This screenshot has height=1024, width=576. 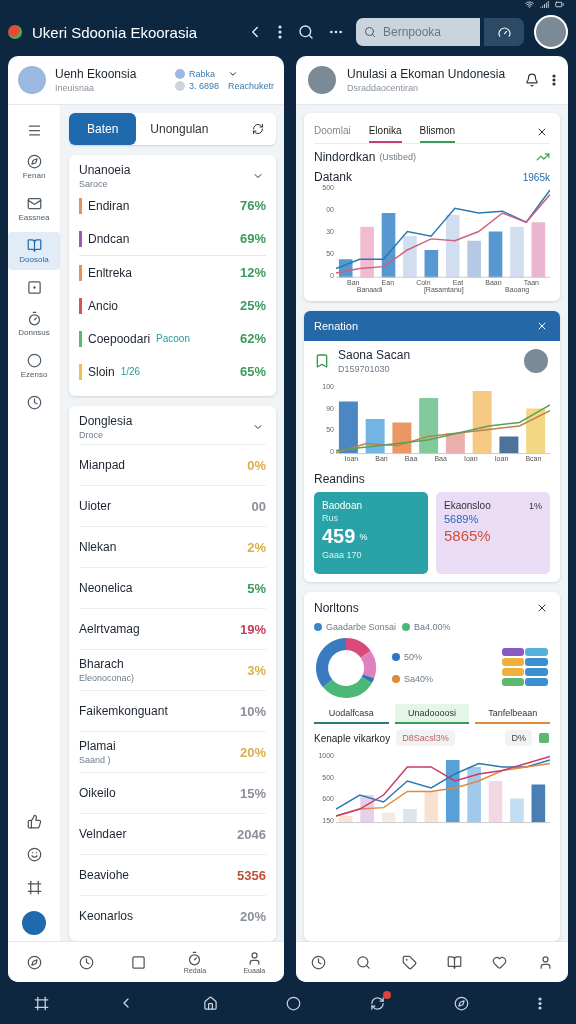 What do you see at coordinates (124, 711) in the screenshot?
I see `row-label: Faikemkonguant` at bounding box center [124, 711].